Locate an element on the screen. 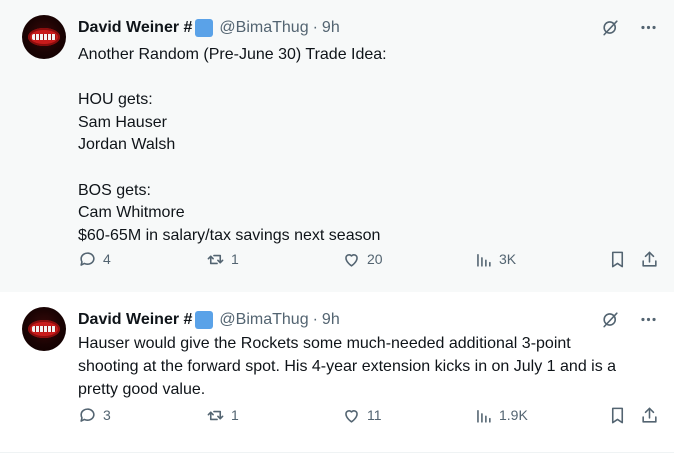 This screenshot has height=453, width=674. like-button: 11 is located at coordinates (362, 415).